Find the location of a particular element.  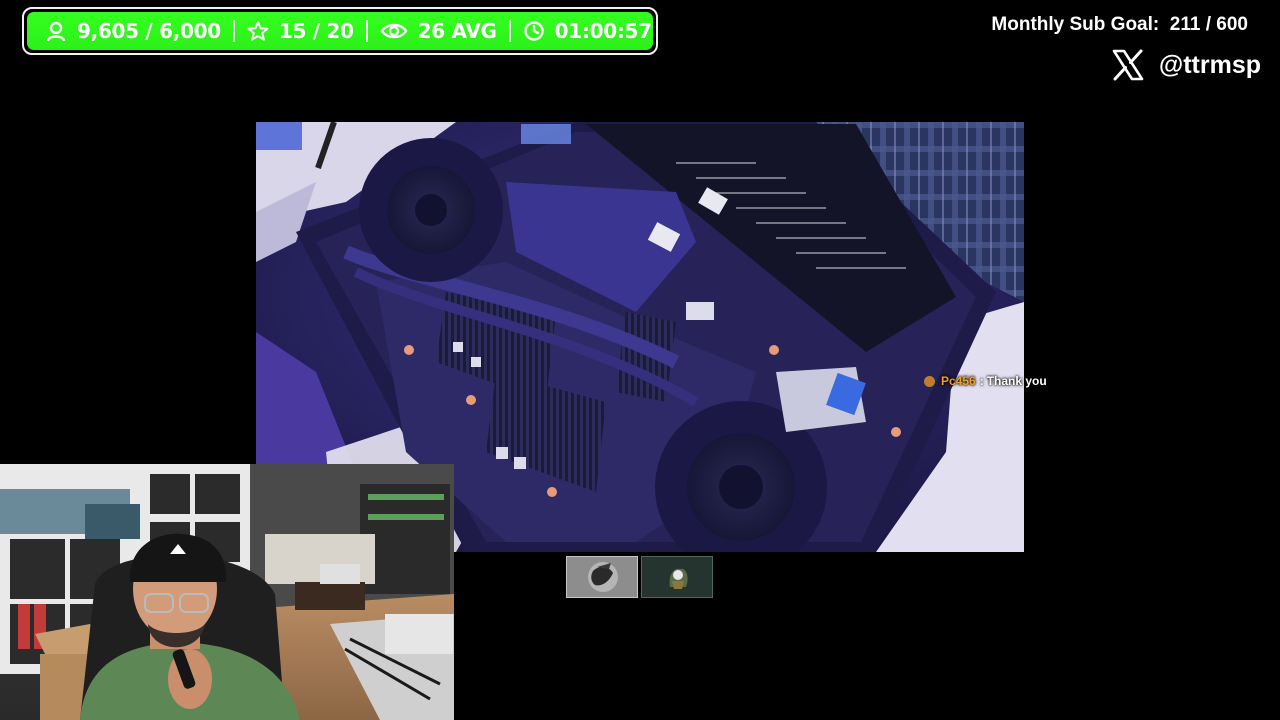

social-handle: @ttrmsp is located at coordinates (1186, 65).